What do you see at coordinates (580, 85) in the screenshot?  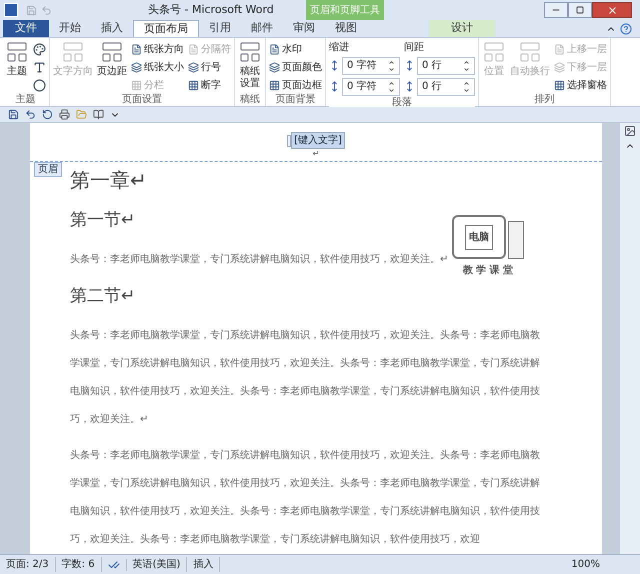 I see `ribbon-small-button: 选择窗格` at bounding box center [580, 85].